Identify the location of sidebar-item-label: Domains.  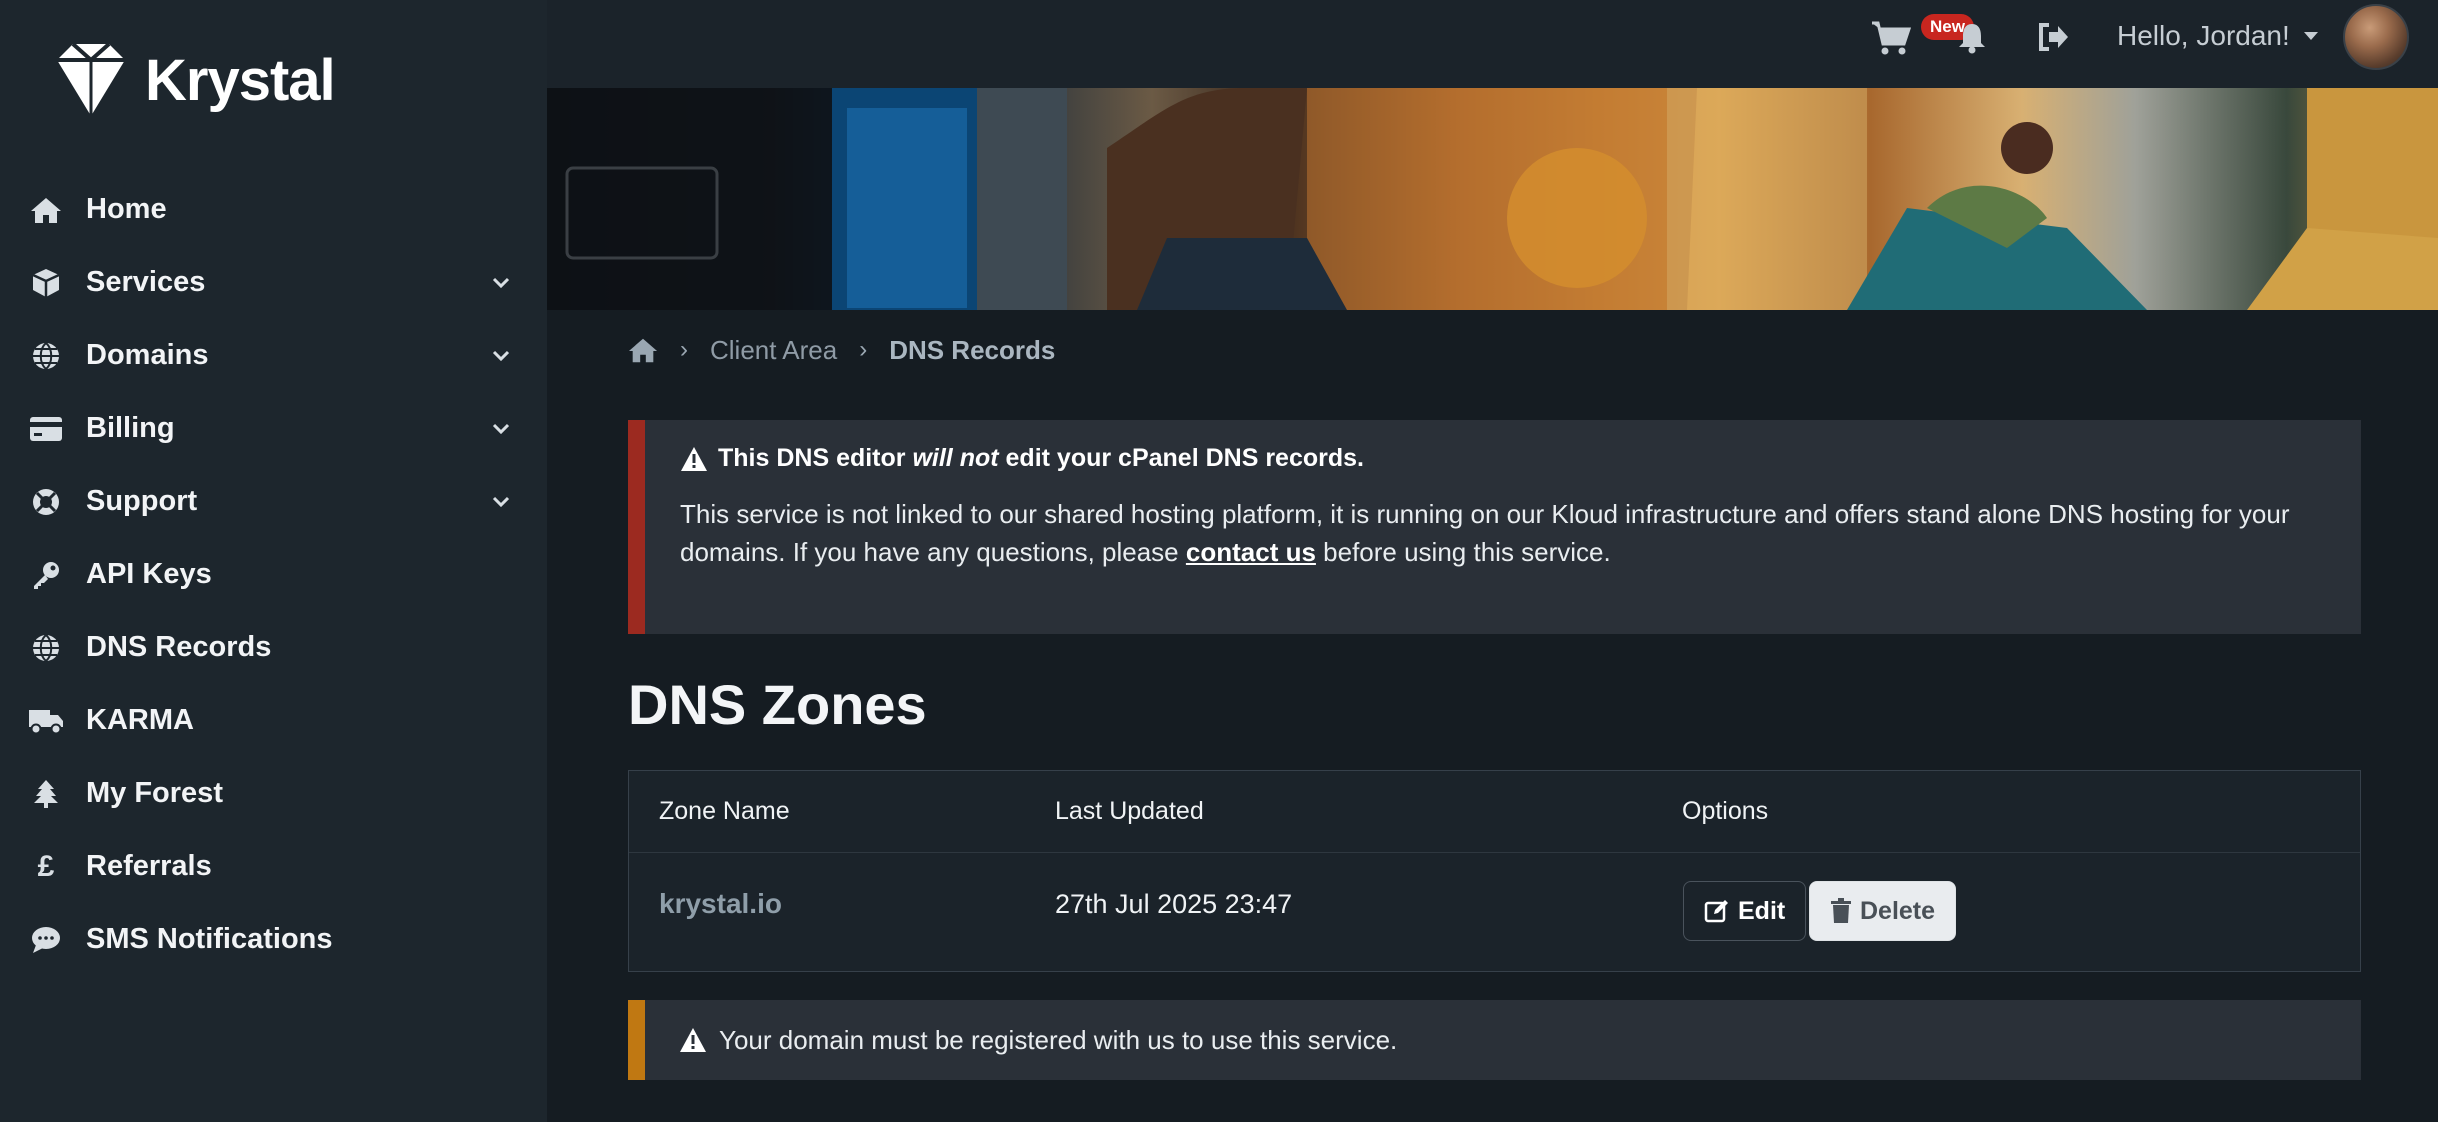
(147, 355).